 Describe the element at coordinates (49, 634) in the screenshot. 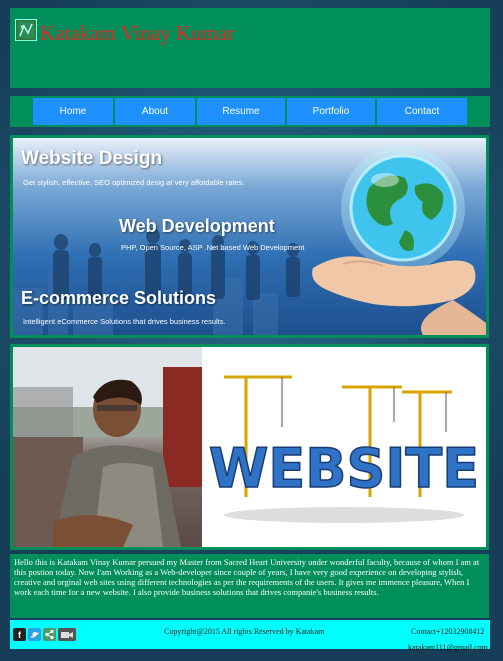

I see `share-icon` at that location.